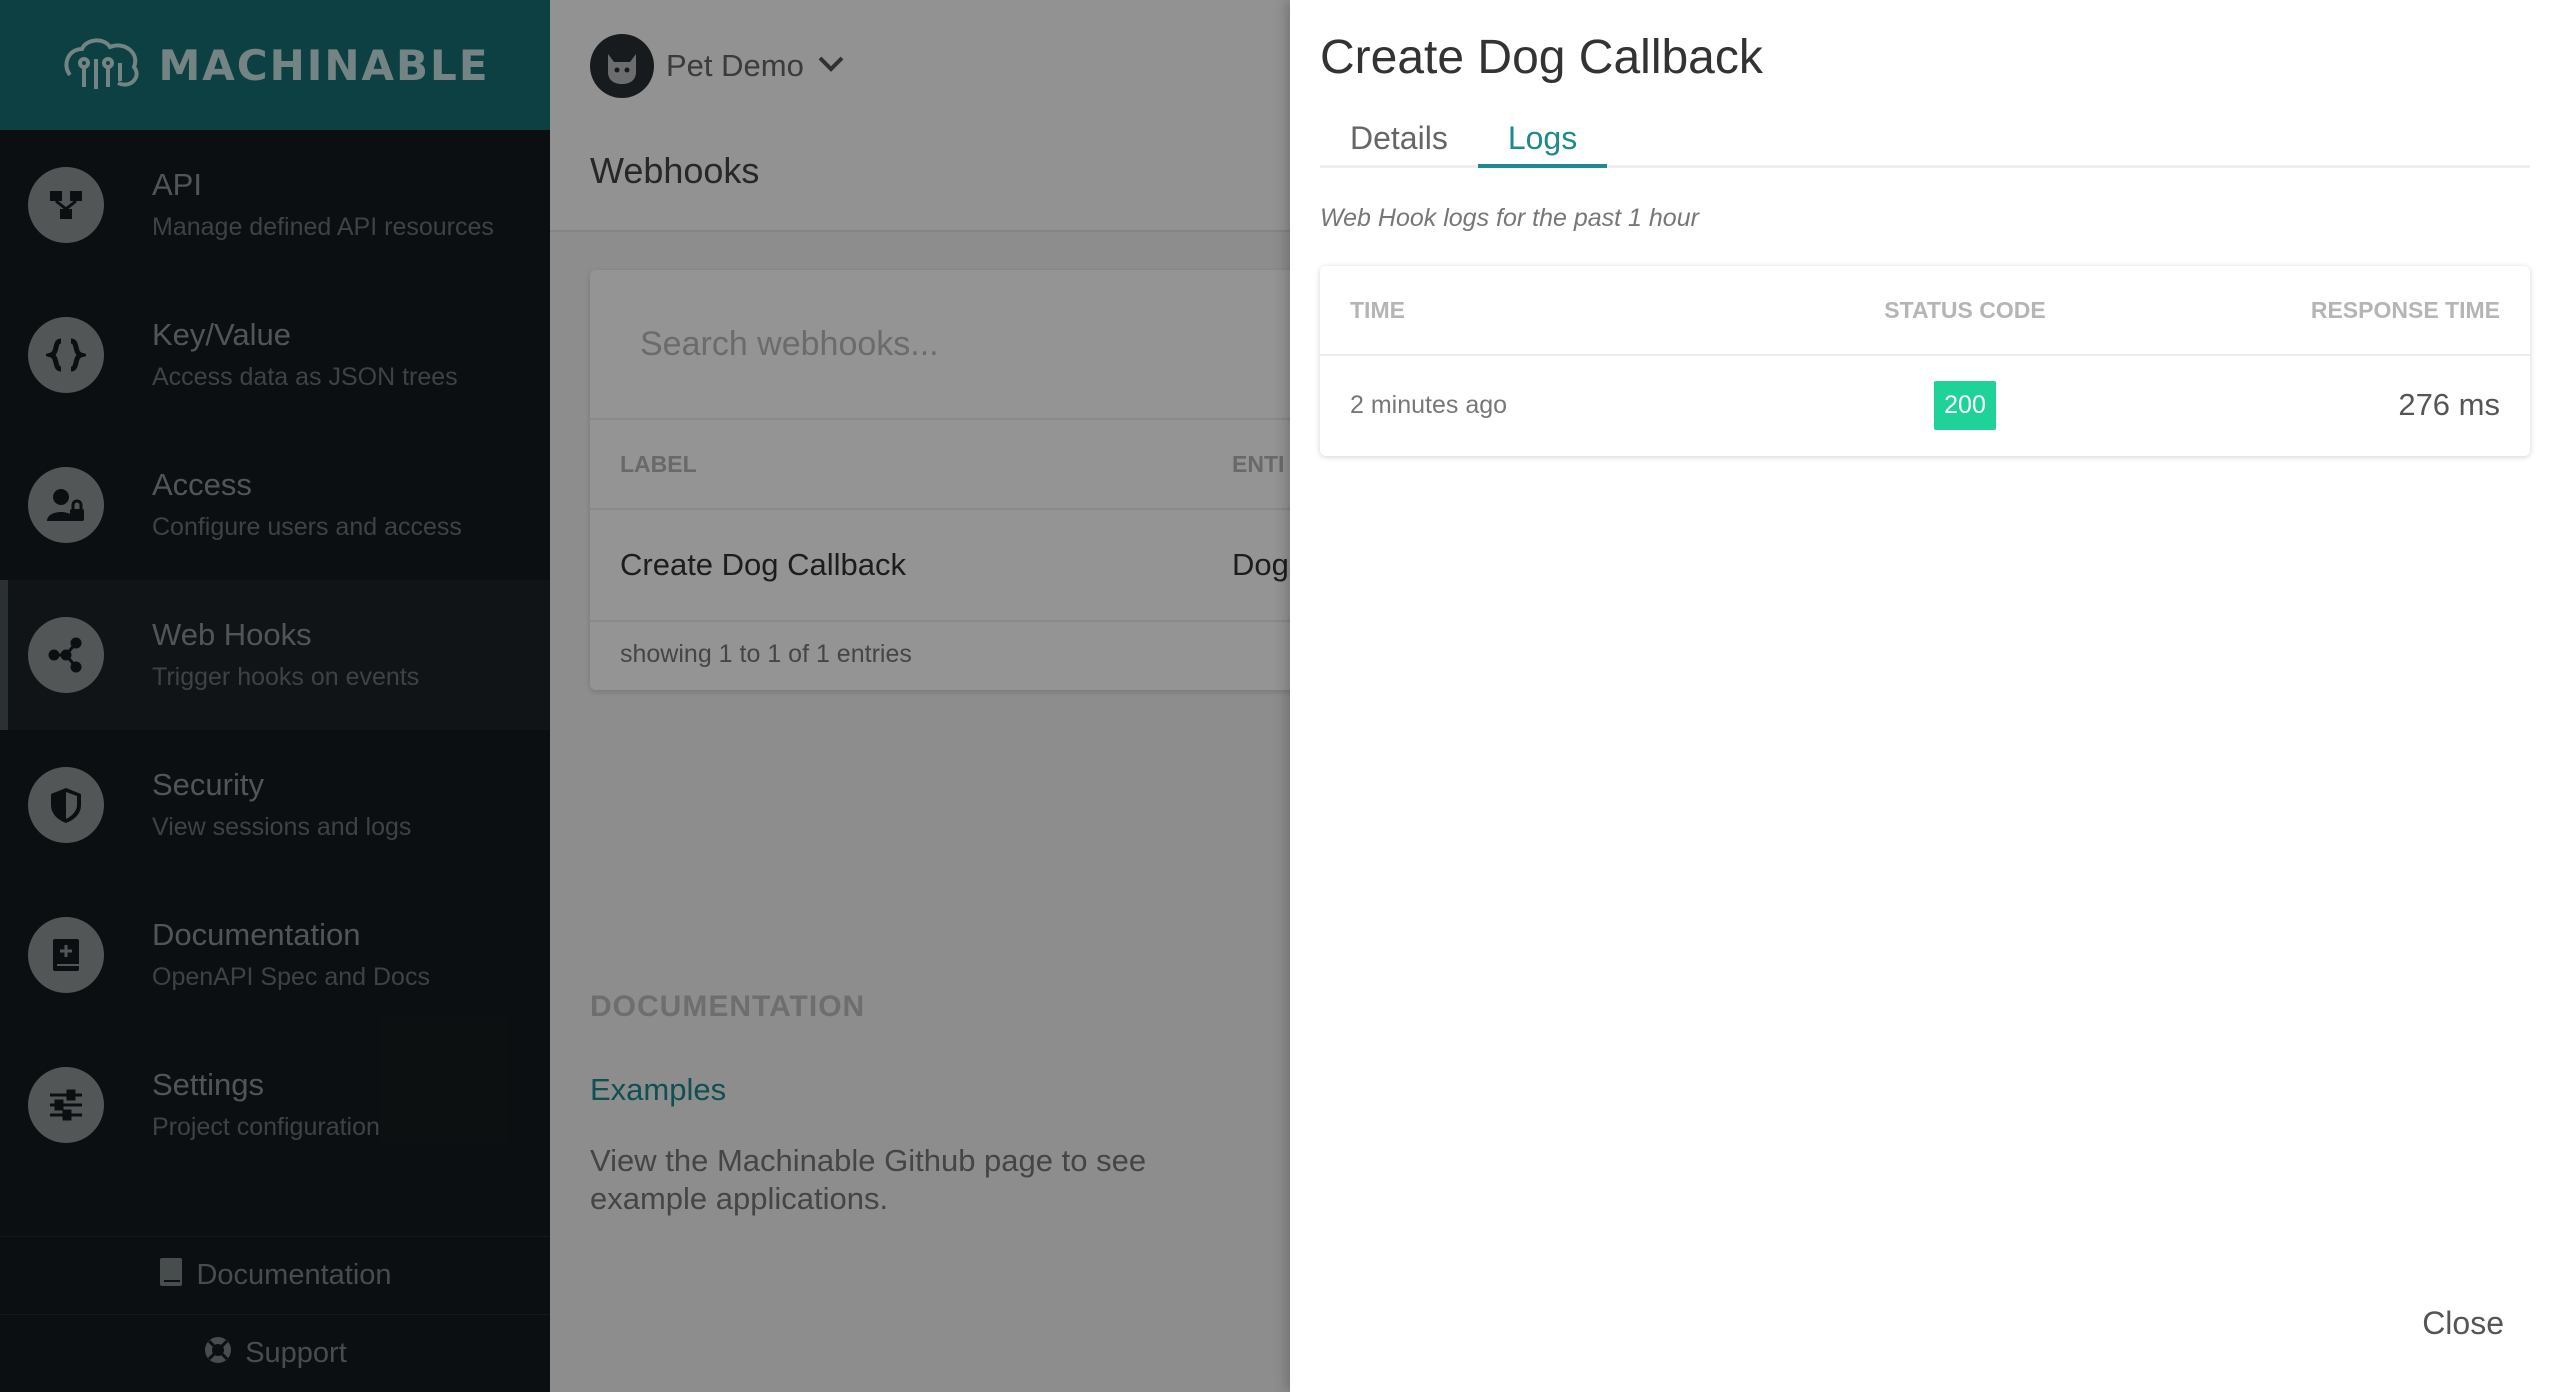  What do you see at coordinates (2463, 1323) in the screenshot?
I see `close-button: Close` at bounding box center [2463, 1323].